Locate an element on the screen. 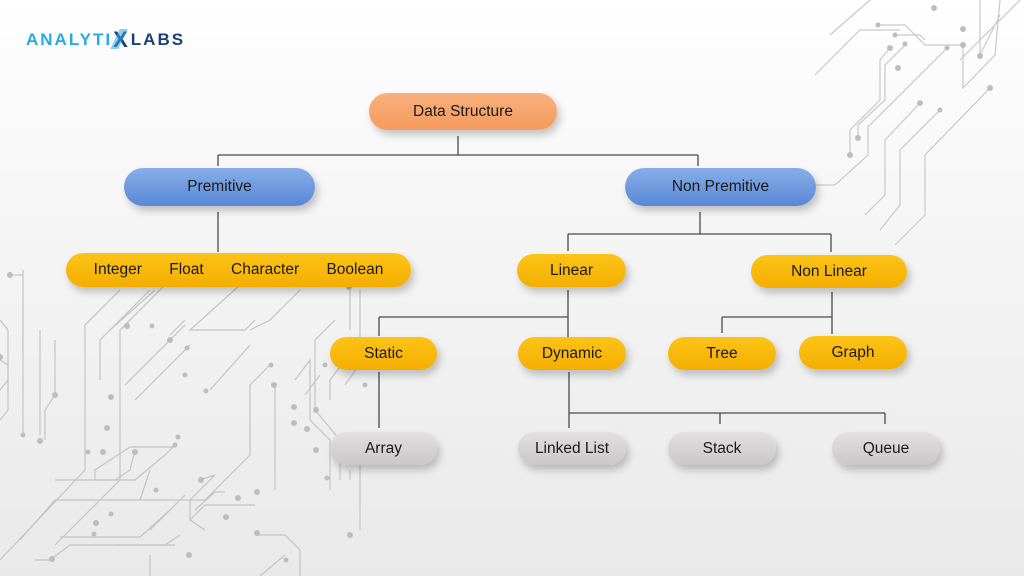 Image resolution: width=1024 pixels, height=576 pixels. connector-root is located at coordinates (458, 151).